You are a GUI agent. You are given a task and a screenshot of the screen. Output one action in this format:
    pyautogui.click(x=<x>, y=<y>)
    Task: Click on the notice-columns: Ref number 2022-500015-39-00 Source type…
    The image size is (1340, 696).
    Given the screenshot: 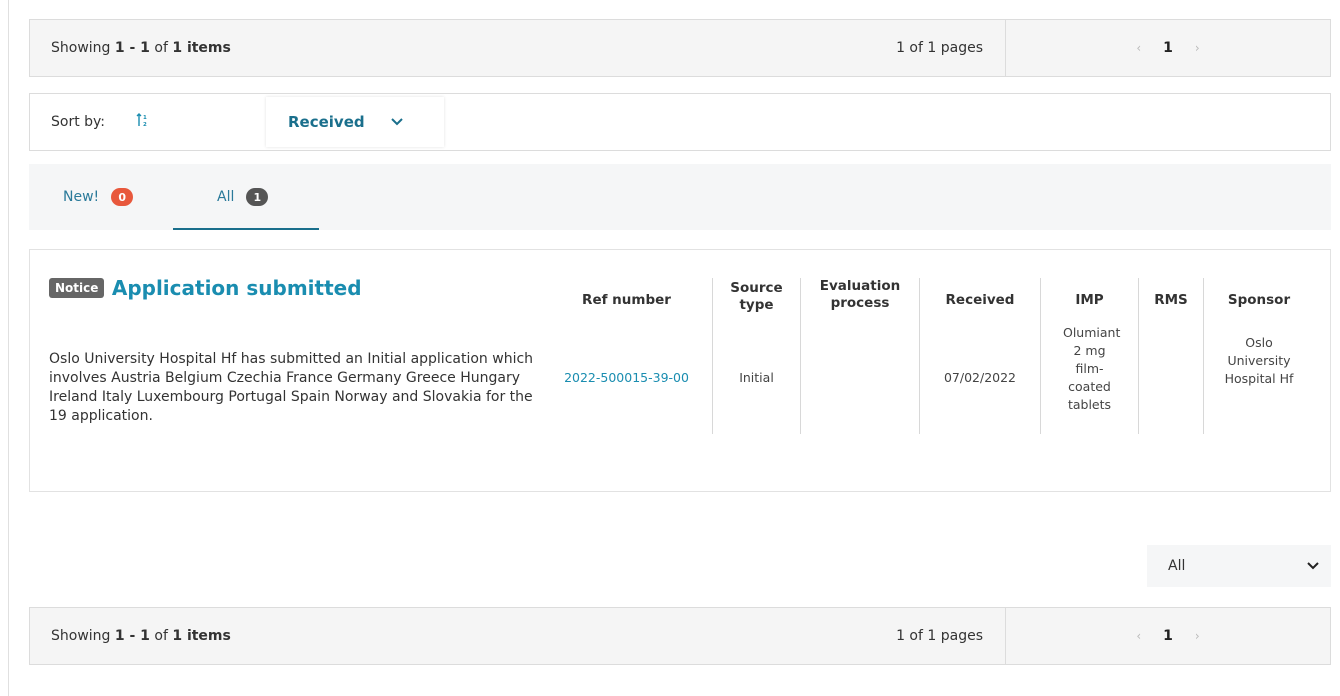 What is the action you would take?
    pyautogui.click(x=927, y=358)
    